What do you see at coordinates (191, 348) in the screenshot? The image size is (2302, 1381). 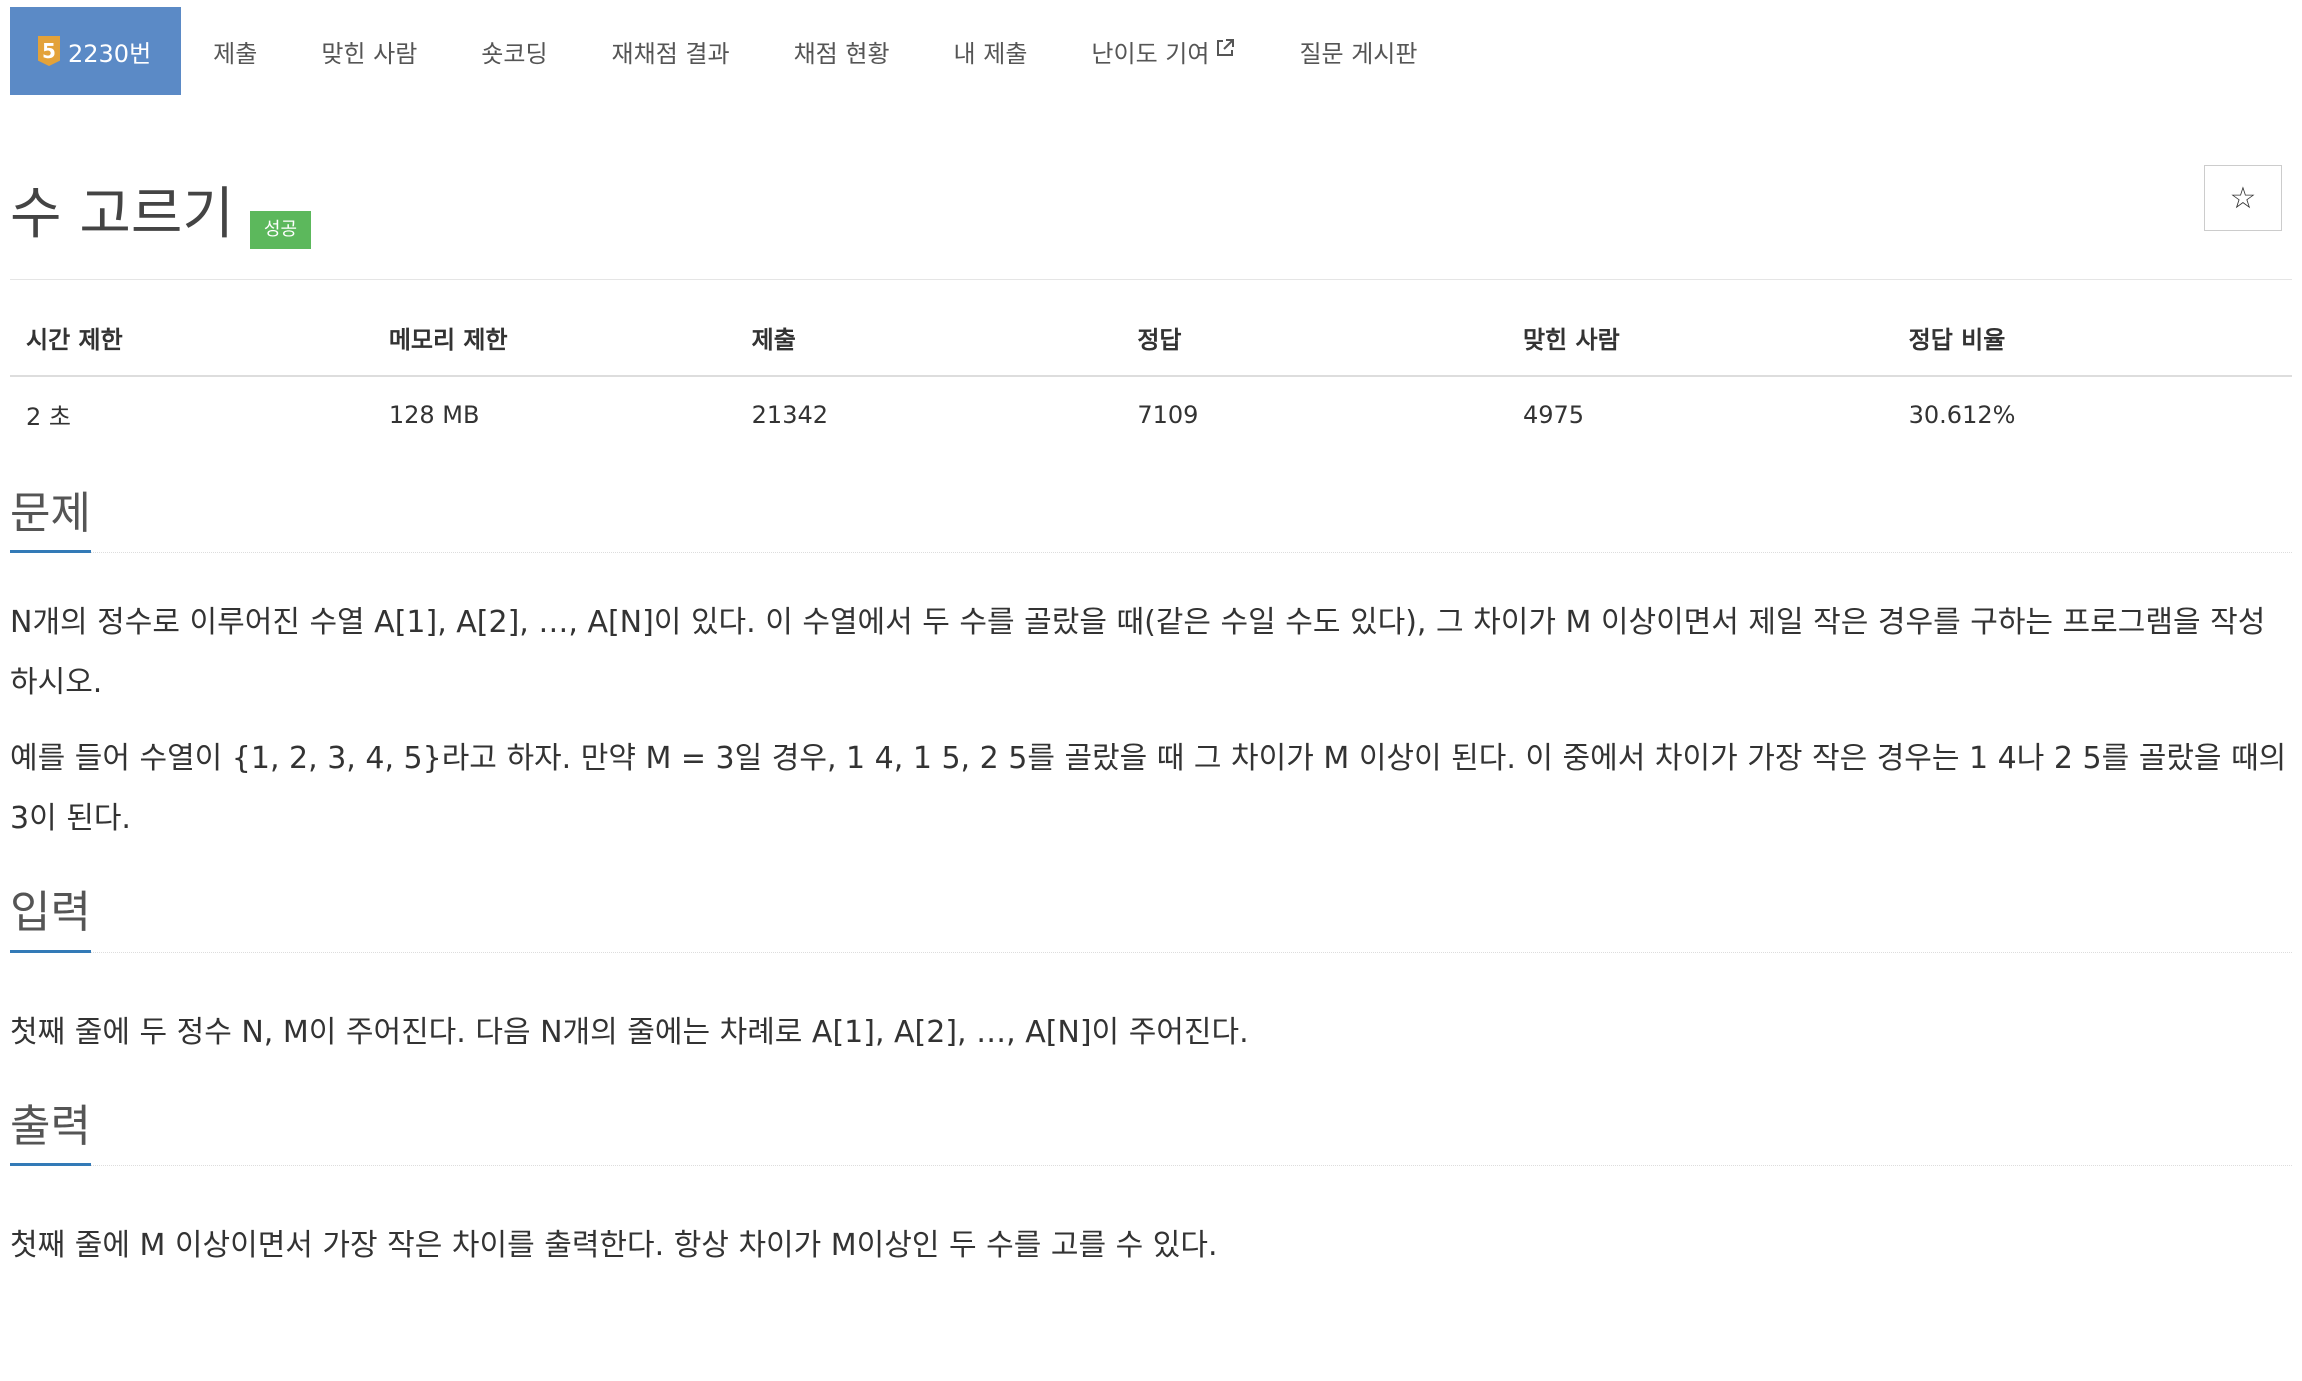 I see `header-time-limit: 시간 제한` at bounding box center [191, 348].